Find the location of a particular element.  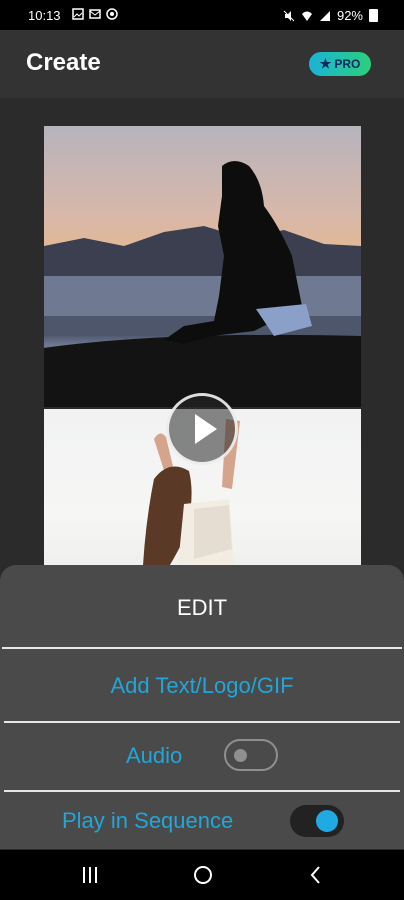

play-icon is located at coordinates (206, 429).